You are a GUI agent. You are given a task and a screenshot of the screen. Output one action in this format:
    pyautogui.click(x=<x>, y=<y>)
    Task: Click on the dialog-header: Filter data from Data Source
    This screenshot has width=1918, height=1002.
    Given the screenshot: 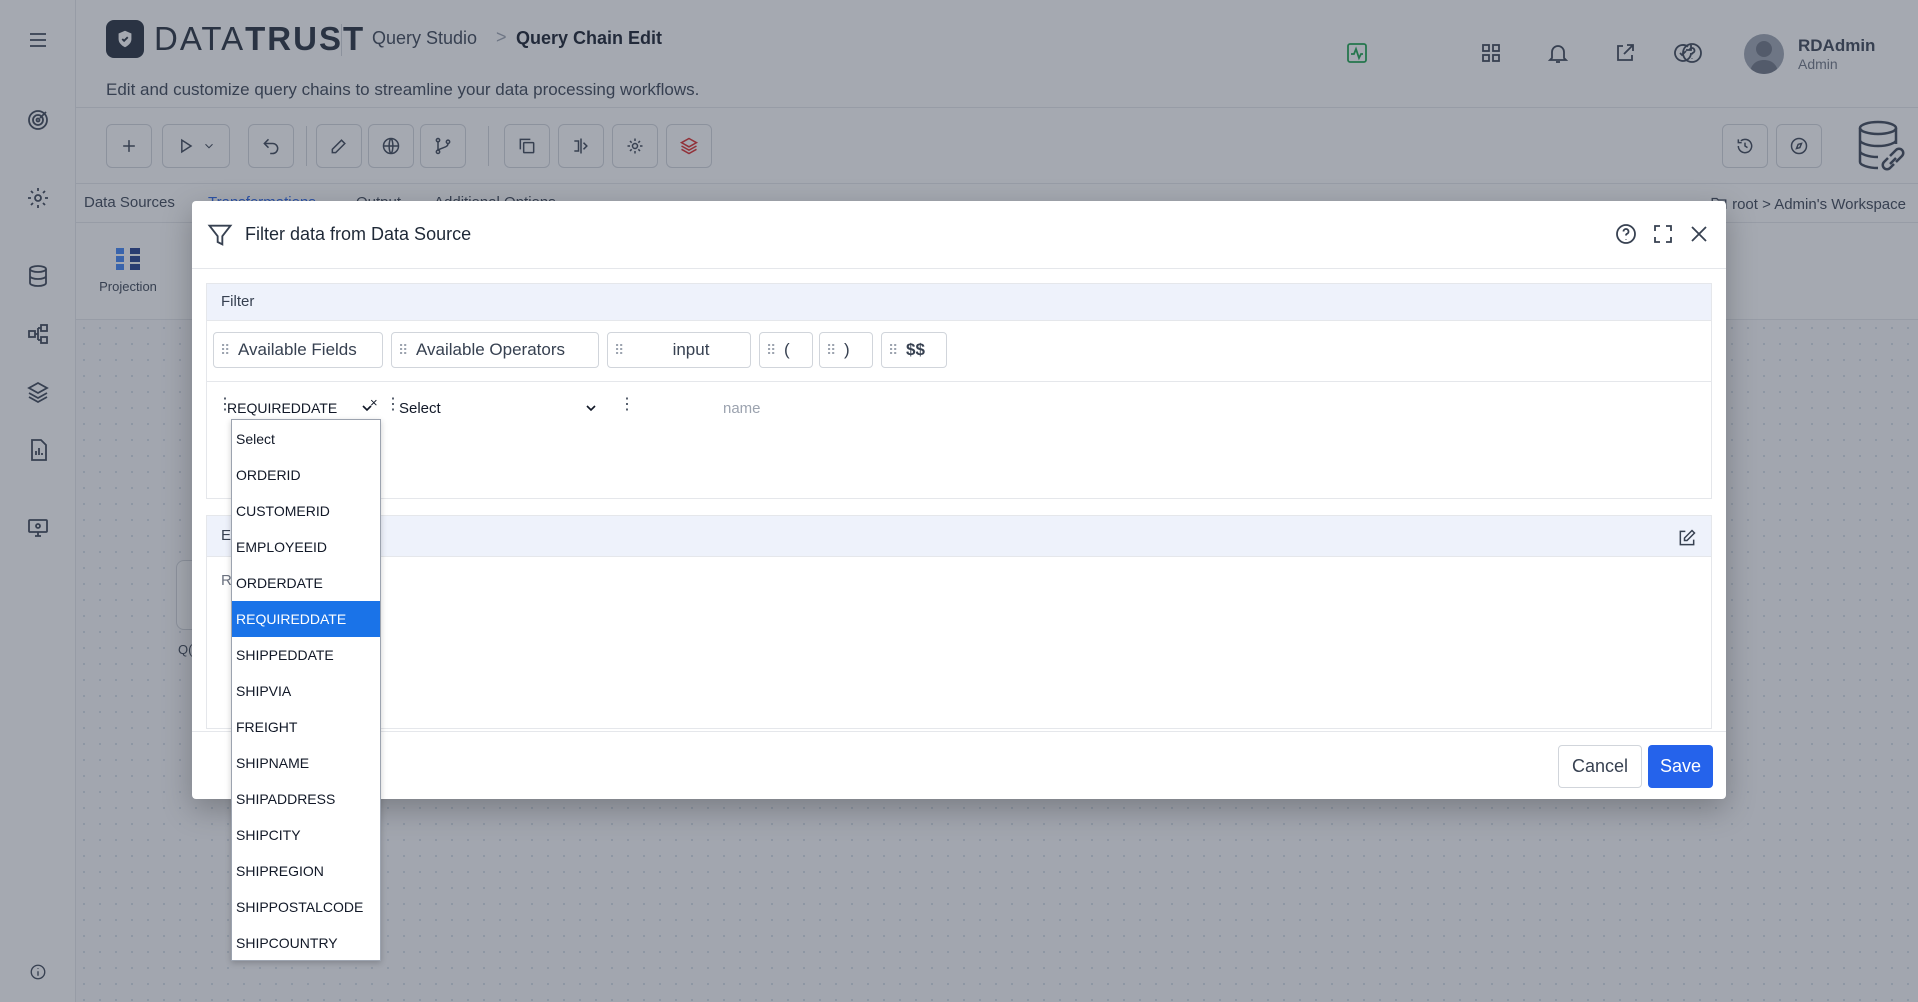 What is the action you would take?
    pyautogui.click(x=959, y=235)
    